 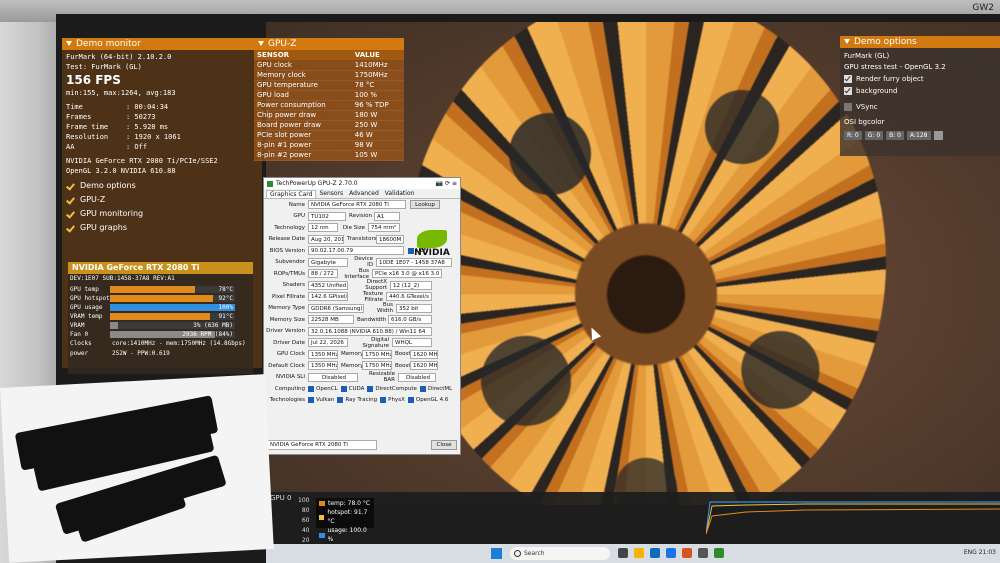 I want to click on checkbox-icon, so click(x=848, y=91).